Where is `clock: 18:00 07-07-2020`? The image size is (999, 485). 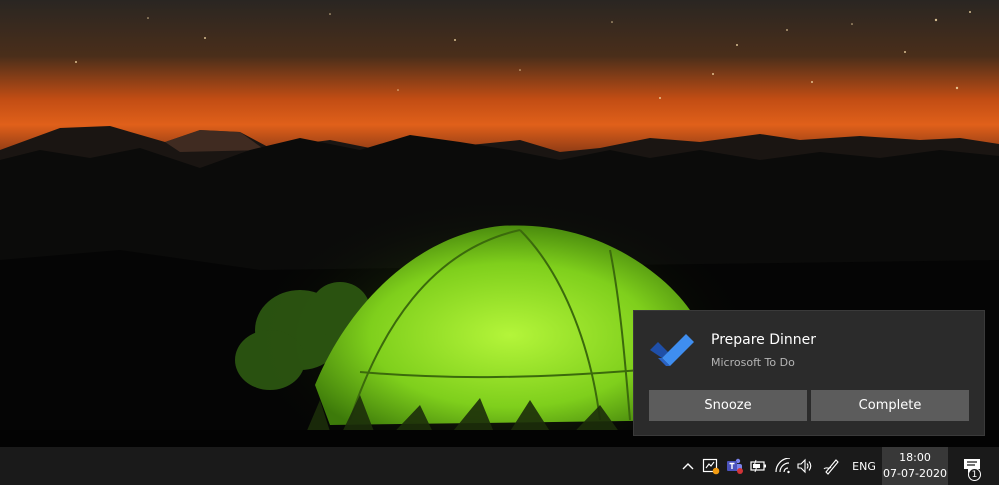 clock: 18:00 07-07-2020 is located at coordinates (915, 466).